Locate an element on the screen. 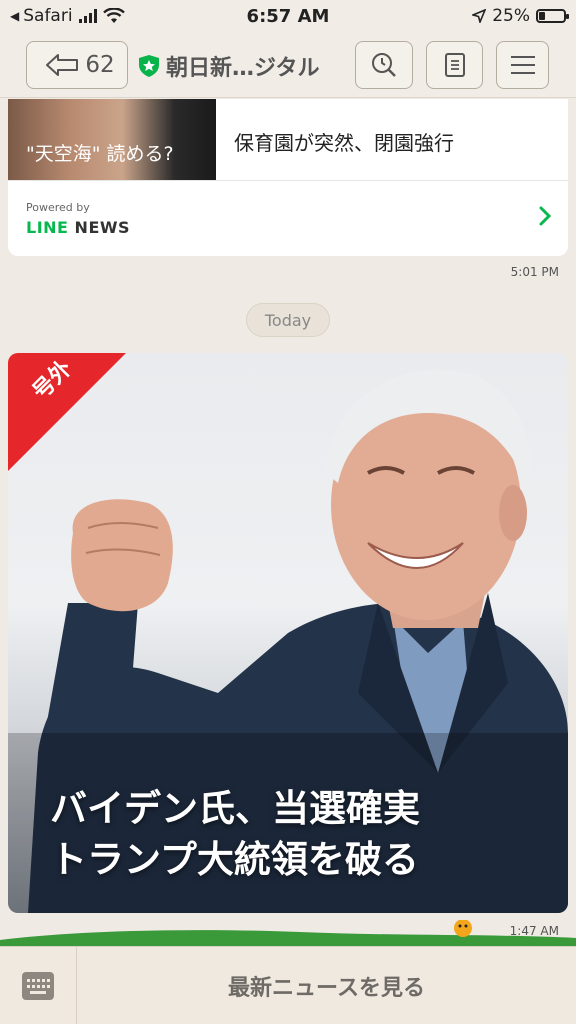  status-bar: ◀ Safari 6:57 AM 25% is located at coordinates (288, 16).